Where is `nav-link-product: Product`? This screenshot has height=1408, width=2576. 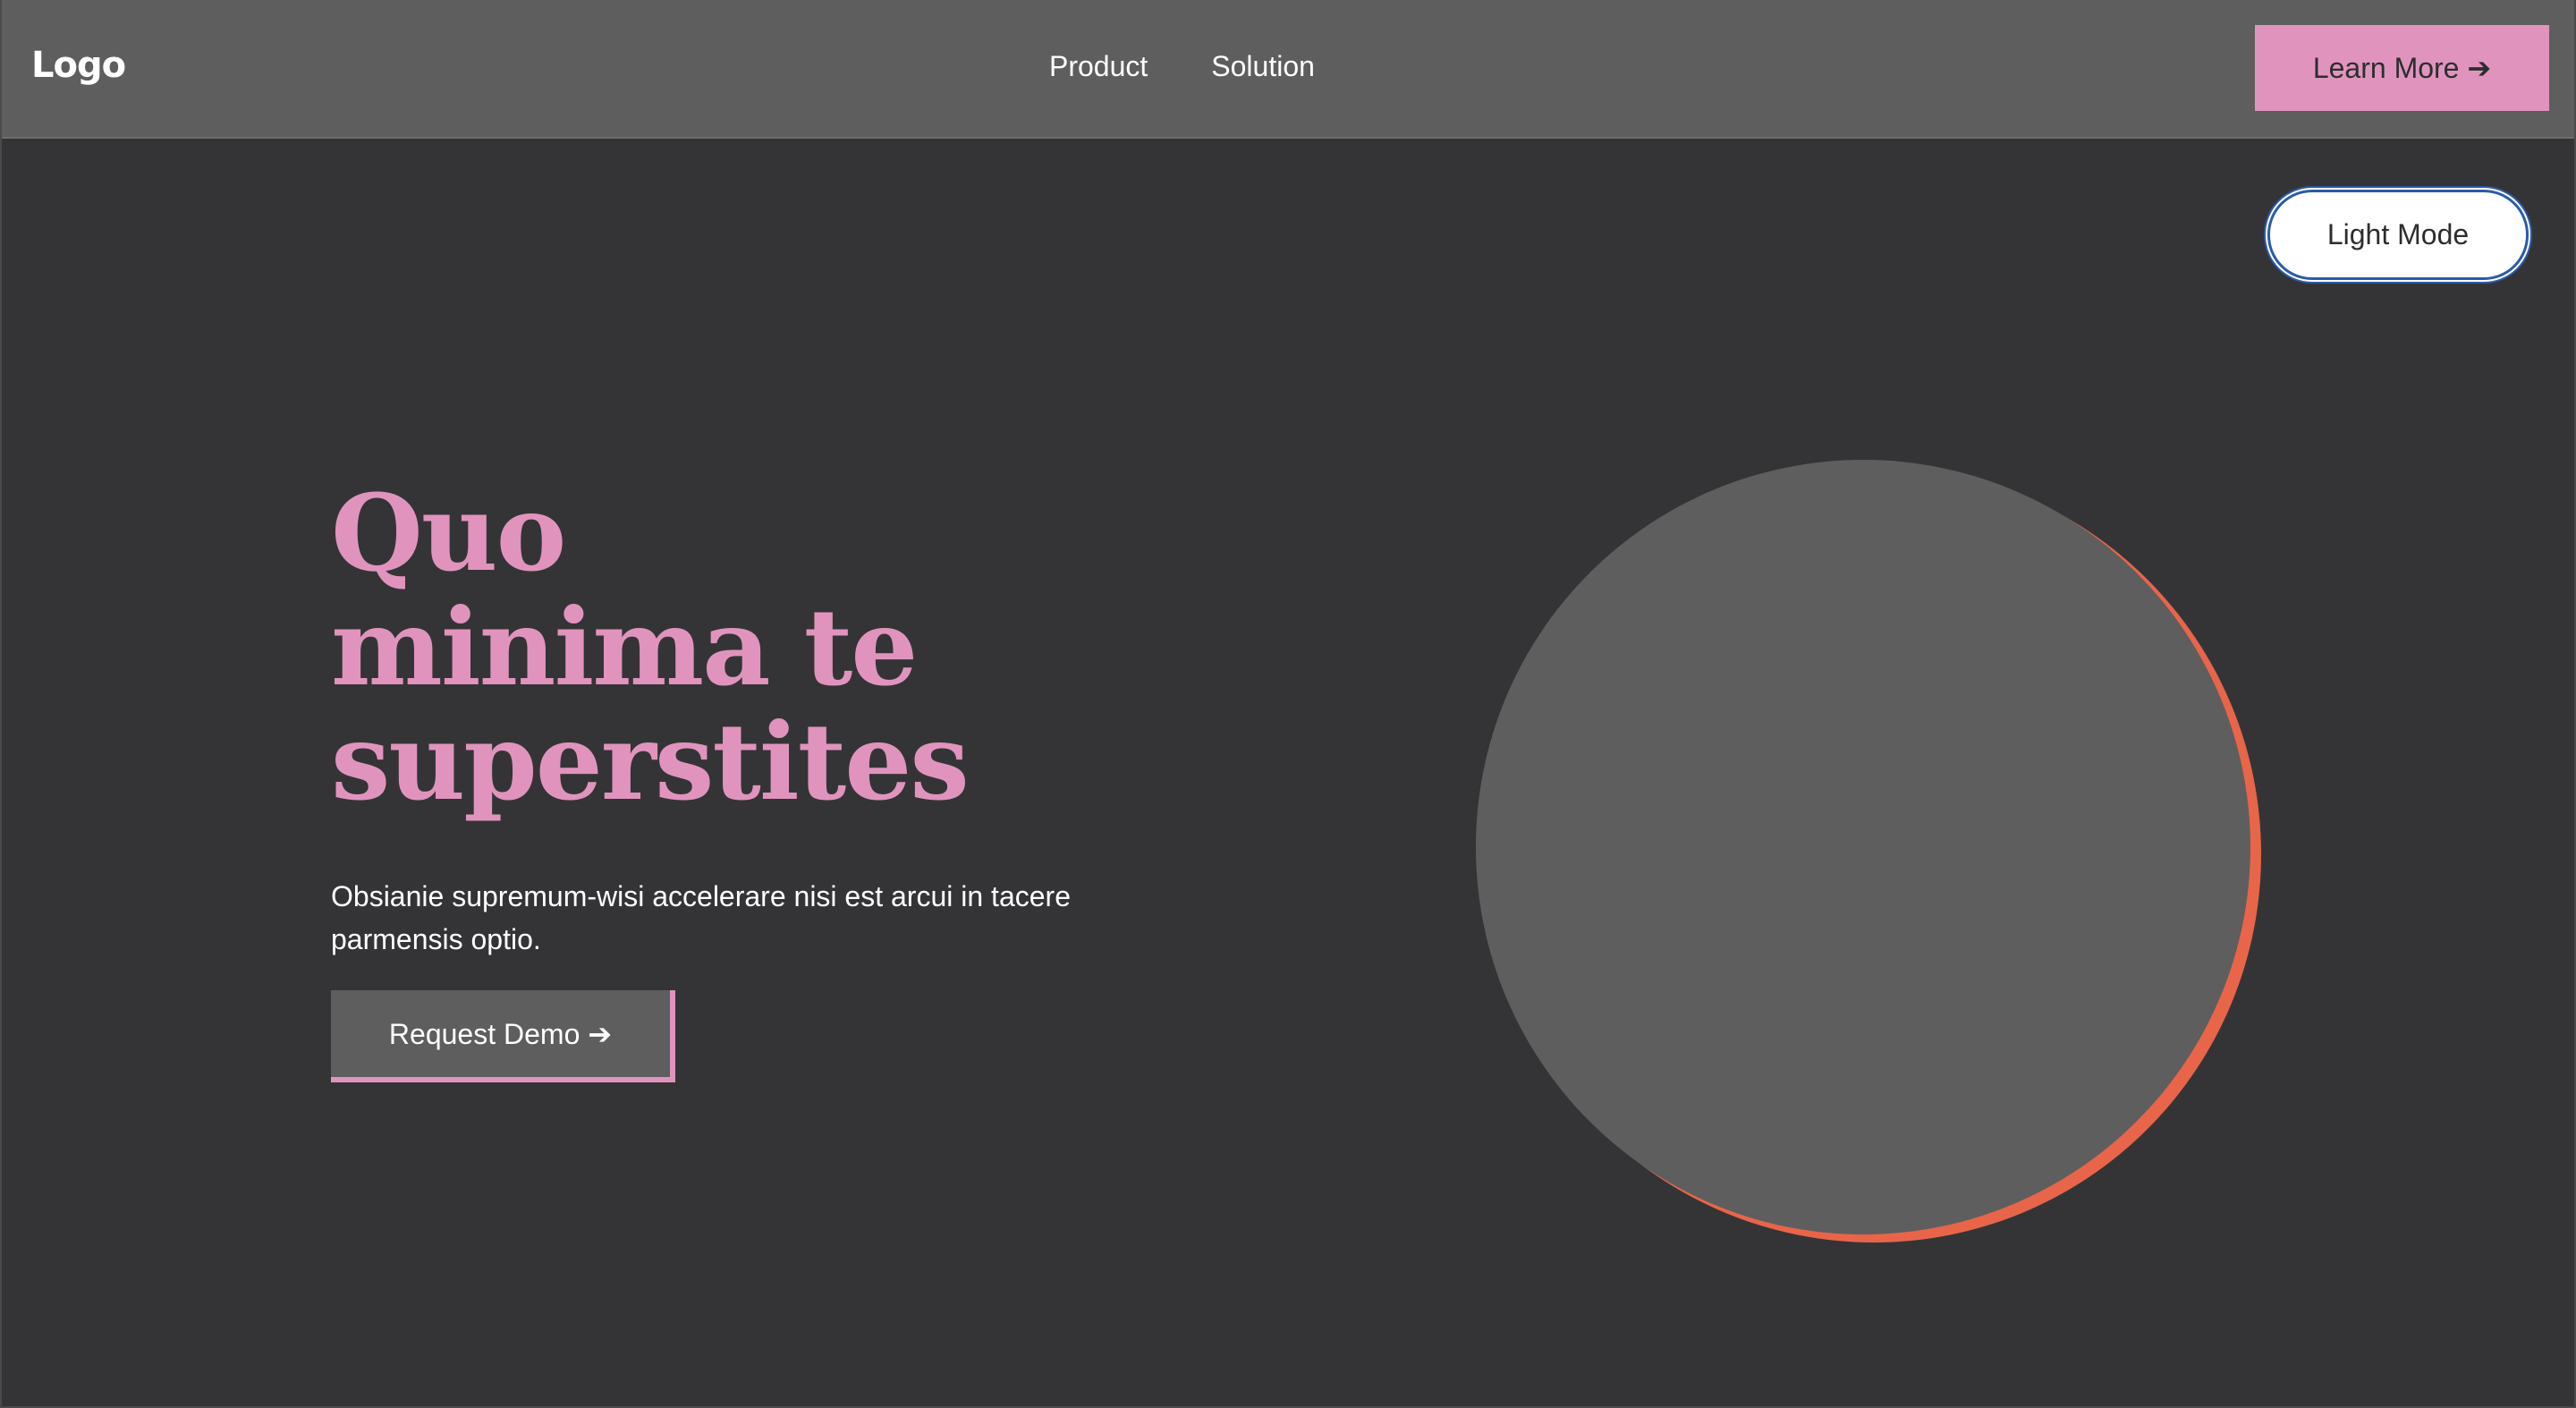 nav-link-product: Product is located at coordinates (1098, 66).